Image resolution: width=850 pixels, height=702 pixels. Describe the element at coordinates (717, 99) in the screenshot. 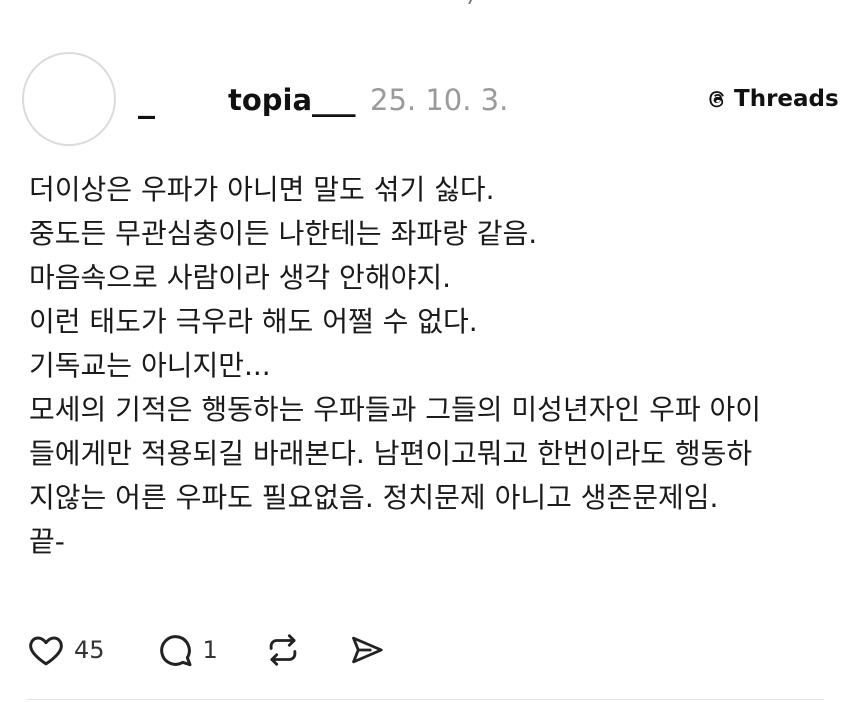

I see `threads-logo-icon` at that location.